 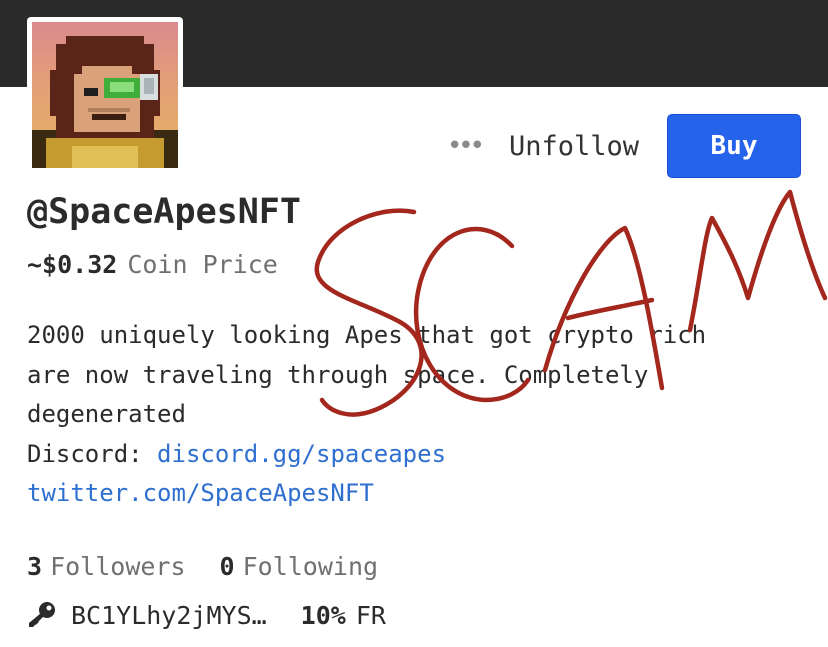 What do you see at coordinates (200, 493) in the screenshot?
I see `twitter-link: twitter.com/SpaceApesNFT` at bounding box center [200, 493].